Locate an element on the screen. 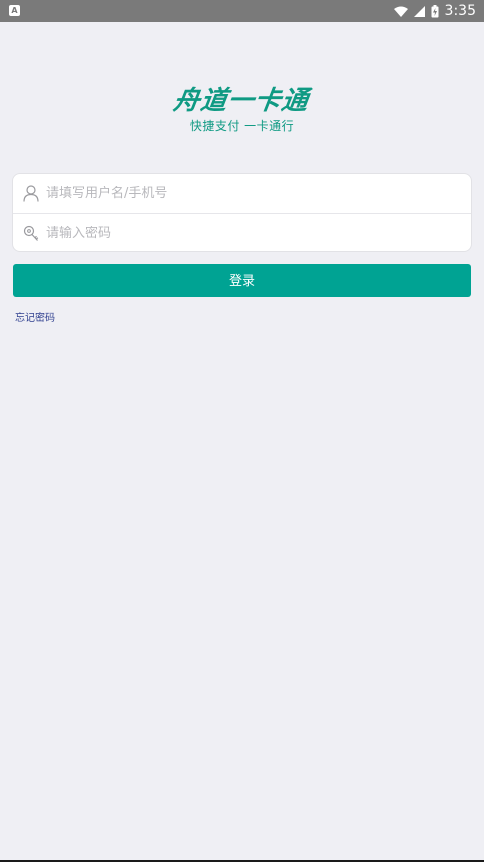 This screenshot has width=484, height=862. wifi-icon is located at coordinates (400, 11).